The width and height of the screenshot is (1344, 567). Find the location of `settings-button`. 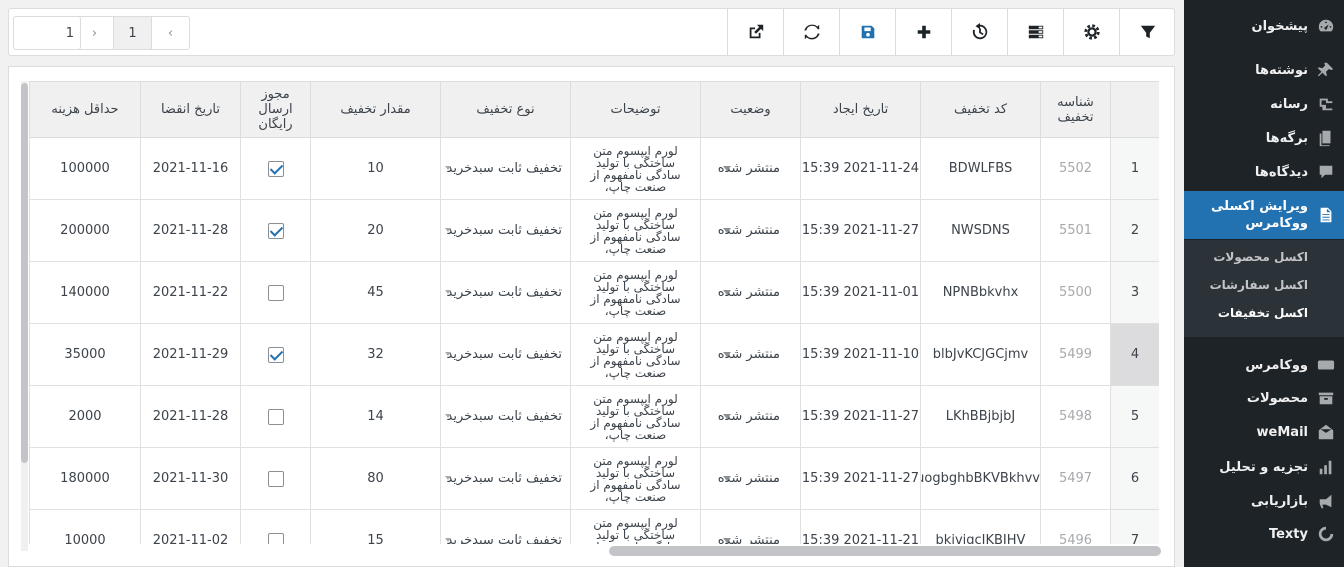

settings-button is located at coordinates (1091, 32).